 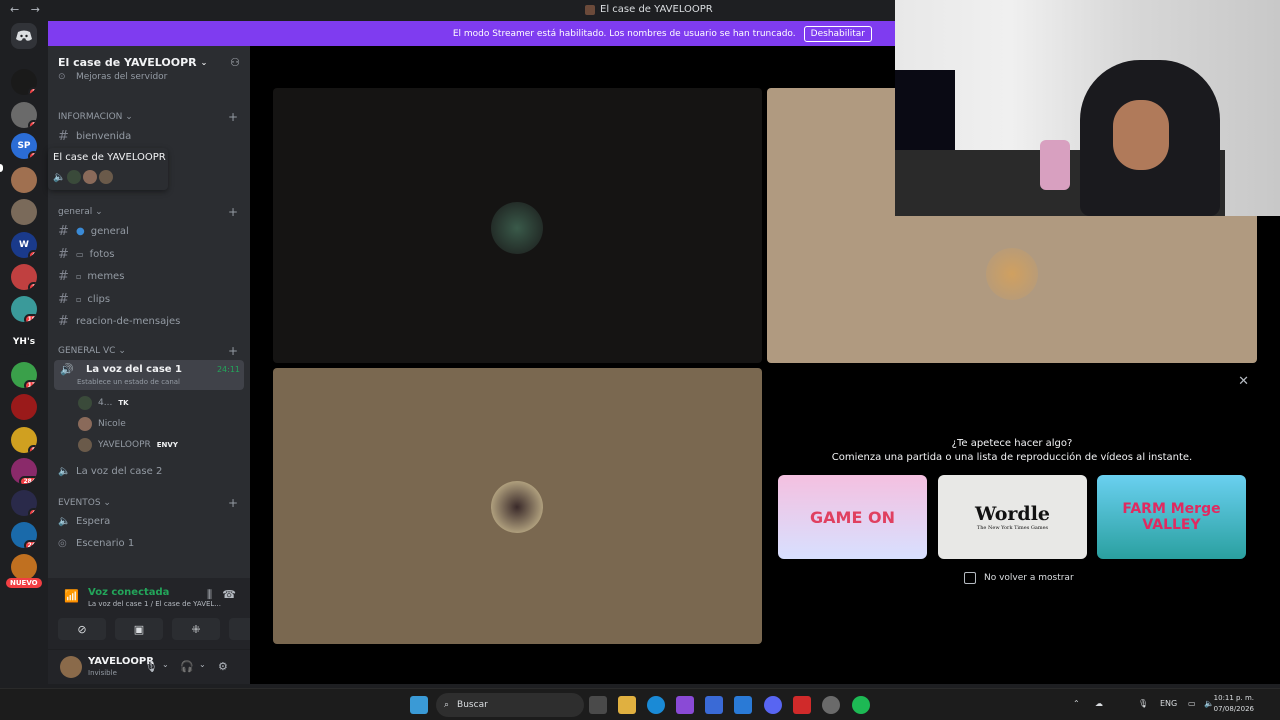 What do you see at coordinates (773, 705) in the screenshot?
I see `discord-taskbar-icon` at bounding box center [773, 705].